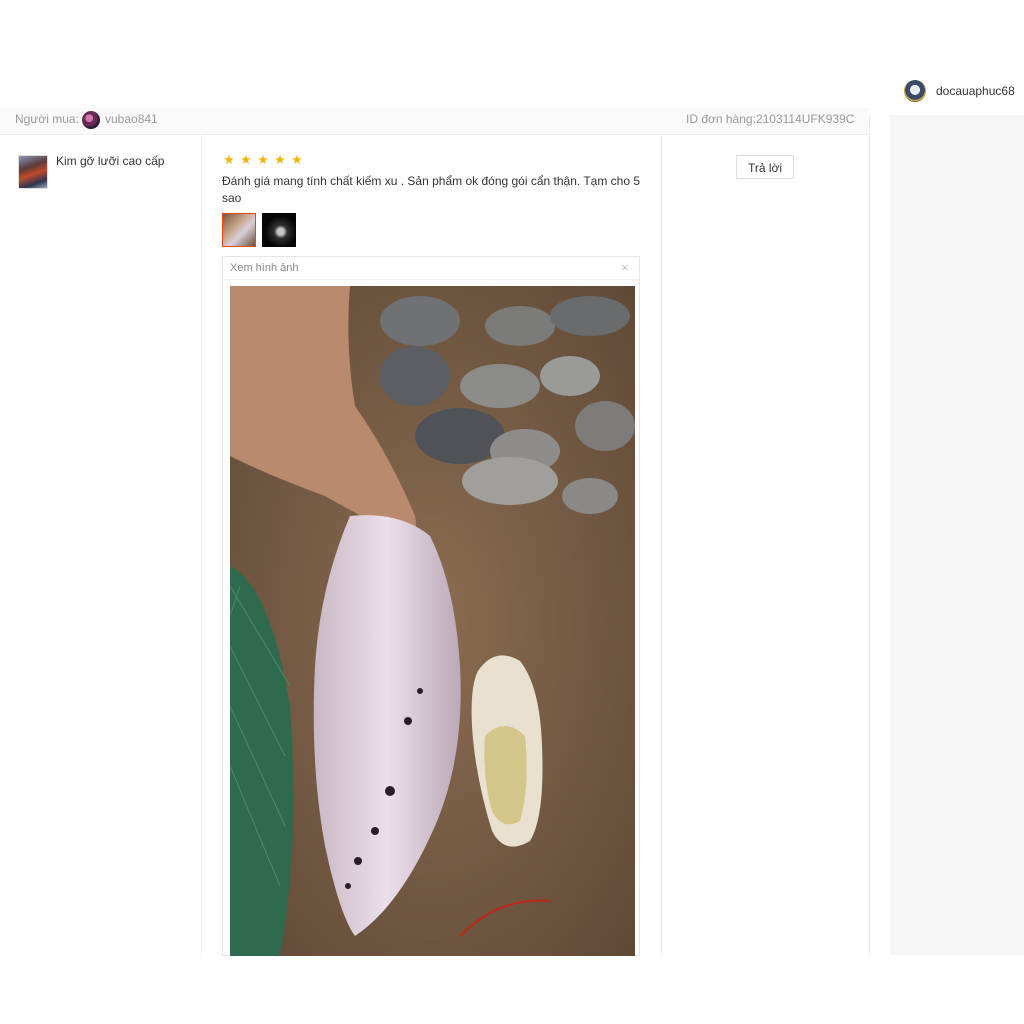  What do you see at coordinates (957, 535) in the screenshot?
I see `right-panel` at bounding box center [957, 535].